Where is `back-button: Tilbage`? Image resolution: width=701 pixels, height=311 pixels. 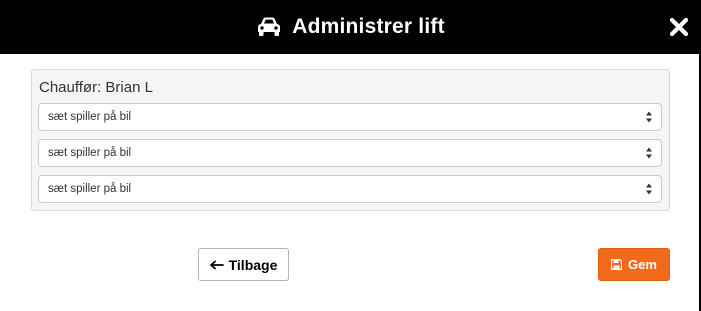 back-button: Tilbage is located at coordinates (243, 264).